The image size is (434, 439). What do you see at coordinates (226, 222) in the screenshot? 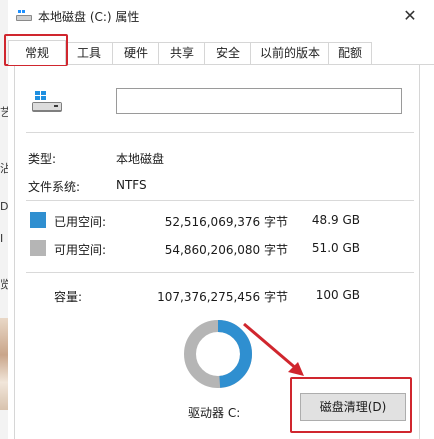
I see `used-space-bytes: 52,516,069,376 字节` at bounding box center [226, 222].